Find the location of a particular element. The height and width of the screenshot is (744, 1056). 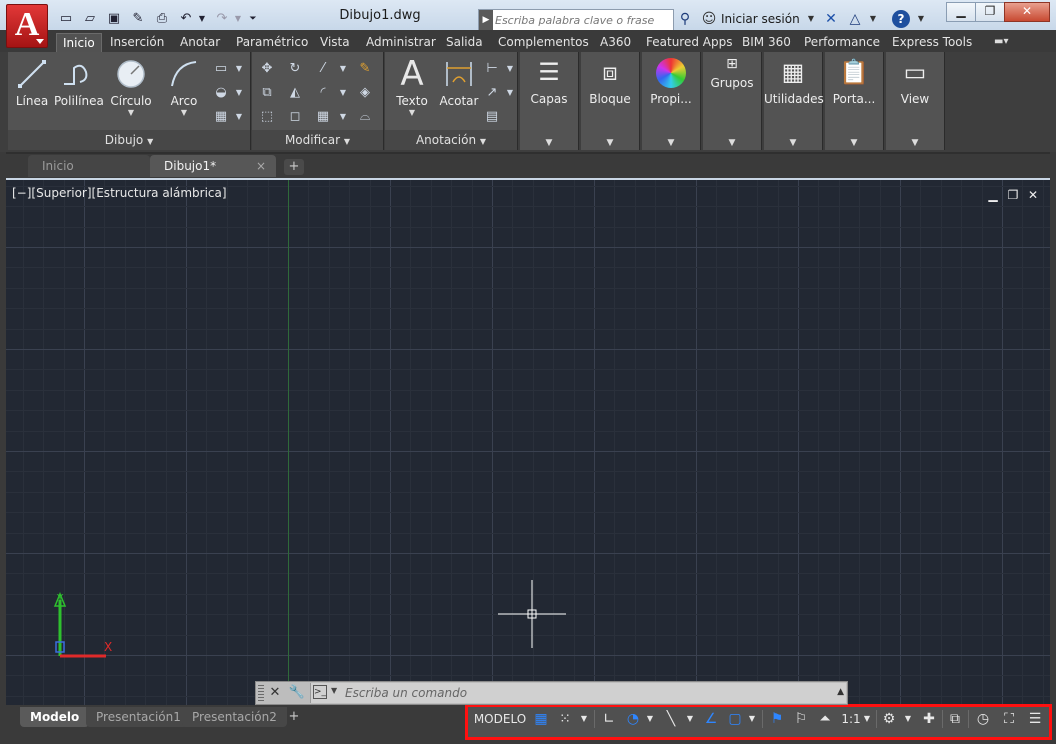

viewport-minimize-icon: ▁ is located at coordinates (993, 195).